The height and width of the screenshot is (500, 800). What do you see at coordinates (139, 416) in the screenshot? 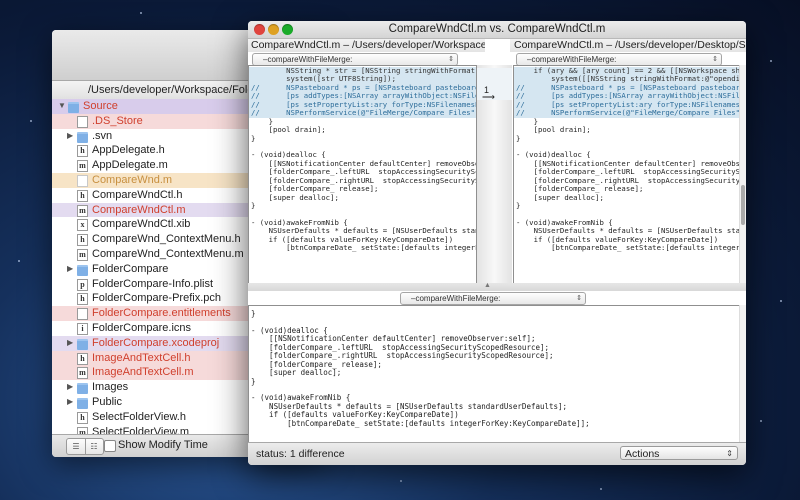
I see `tree-item-label: SelectFolderView.h` at bounding box center [139, 416].